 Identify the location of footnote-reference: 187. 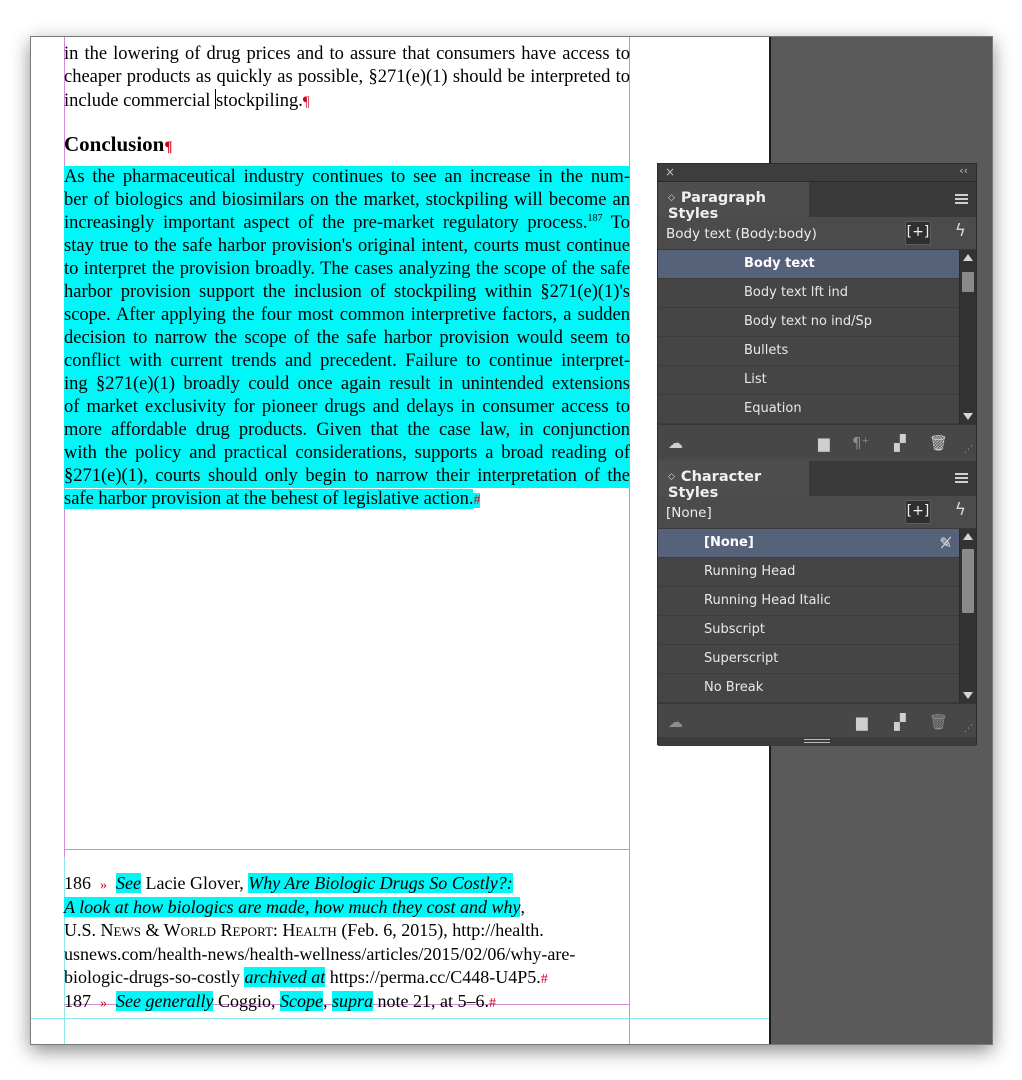
(595, 218).